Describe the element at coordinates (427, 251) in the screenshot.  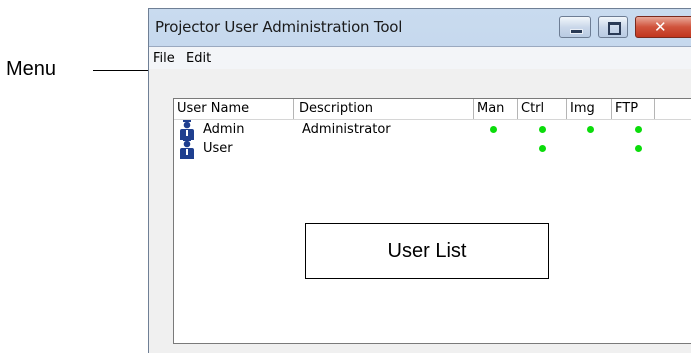
I see `user-list-callout: User List` at that location.